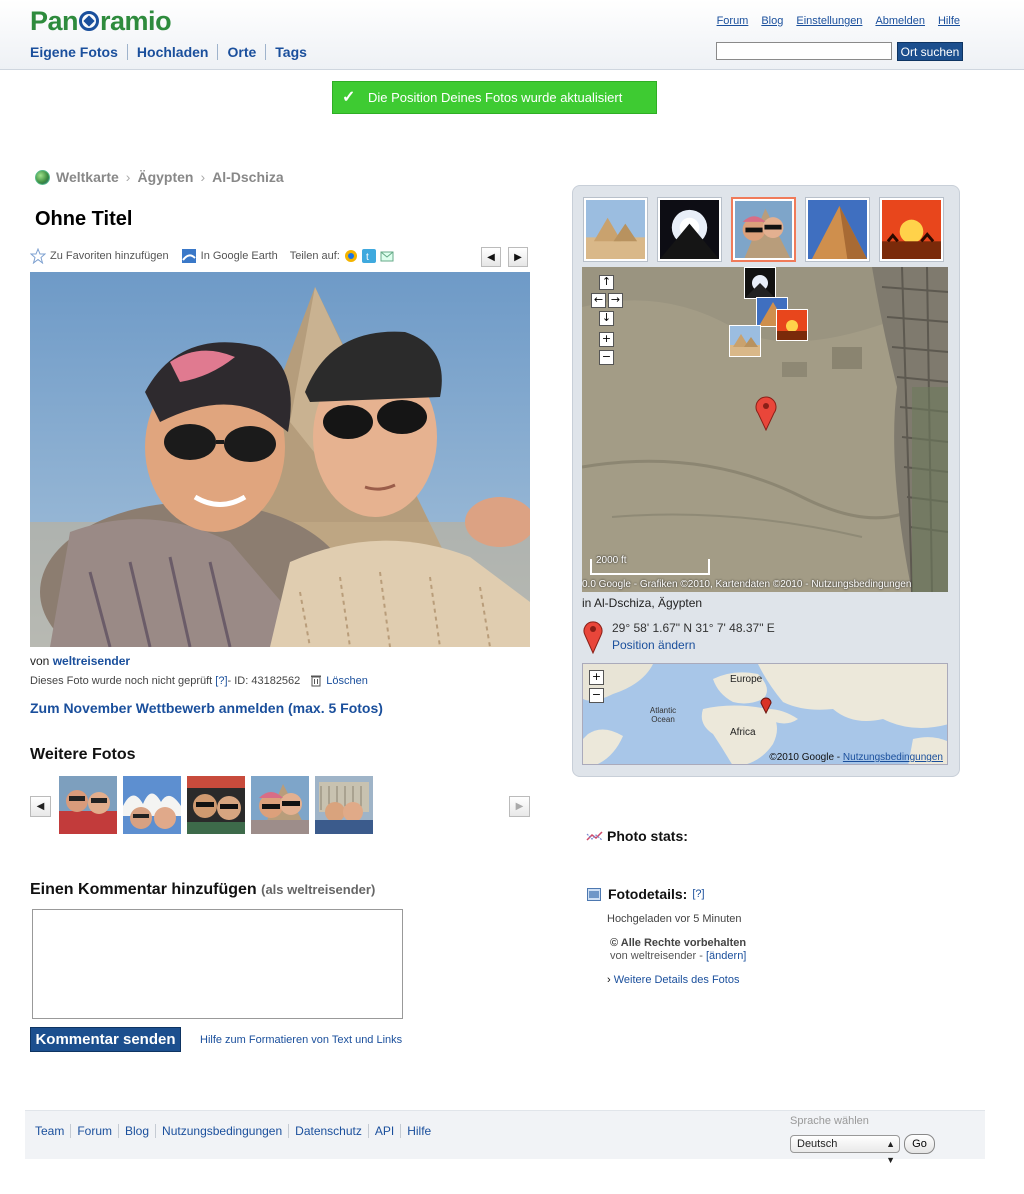  What do you see at coordinates (698, 894) in the screenshot?
I see `details-help-link: [?]` at bounding box center [698, 894].